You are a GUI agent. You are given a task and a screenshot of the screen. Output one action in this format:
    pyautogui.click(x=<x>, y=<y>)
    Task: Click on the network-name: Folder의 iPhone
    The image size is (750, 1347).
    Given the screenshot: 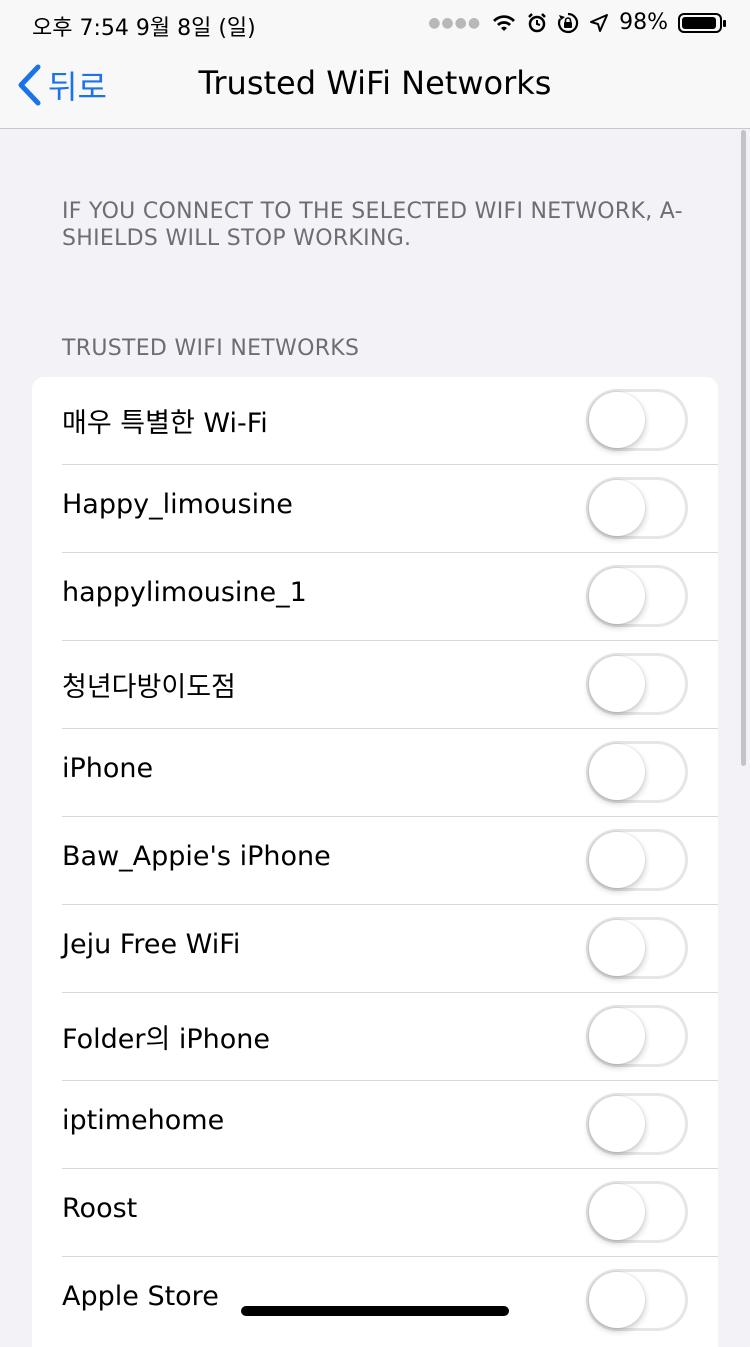 What is the action you would take?
    pyautogui.click(x=166, y=1039)
    